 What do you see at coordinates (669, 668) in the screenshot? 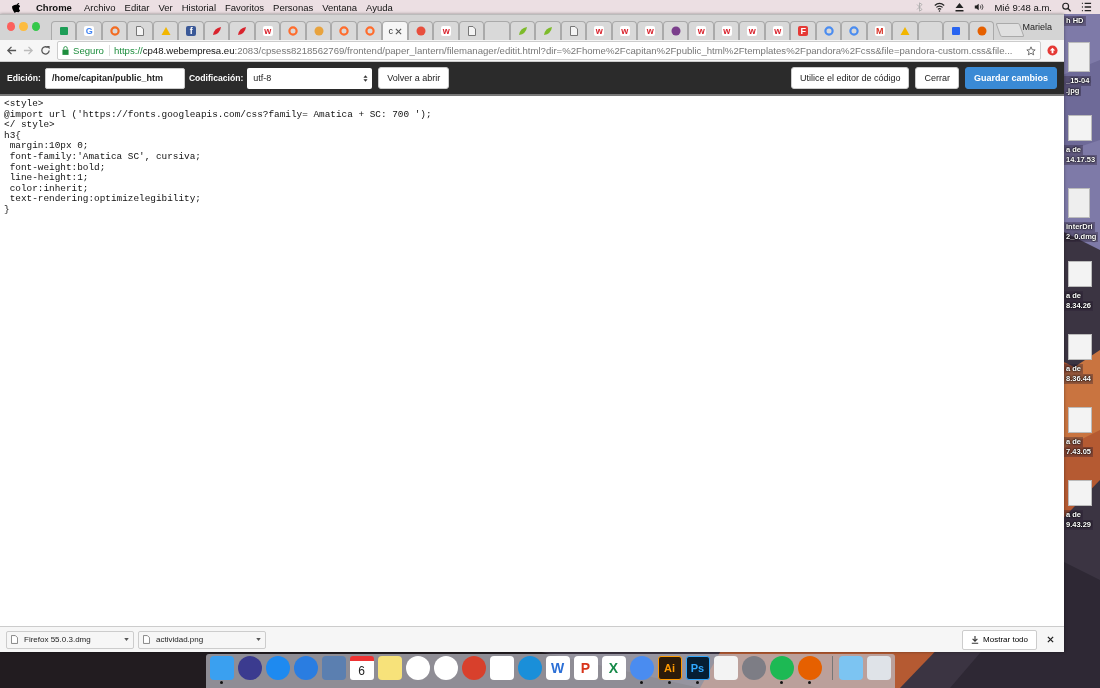
I see `app-tile-icon: Ai` at bounding box center [669, 668].